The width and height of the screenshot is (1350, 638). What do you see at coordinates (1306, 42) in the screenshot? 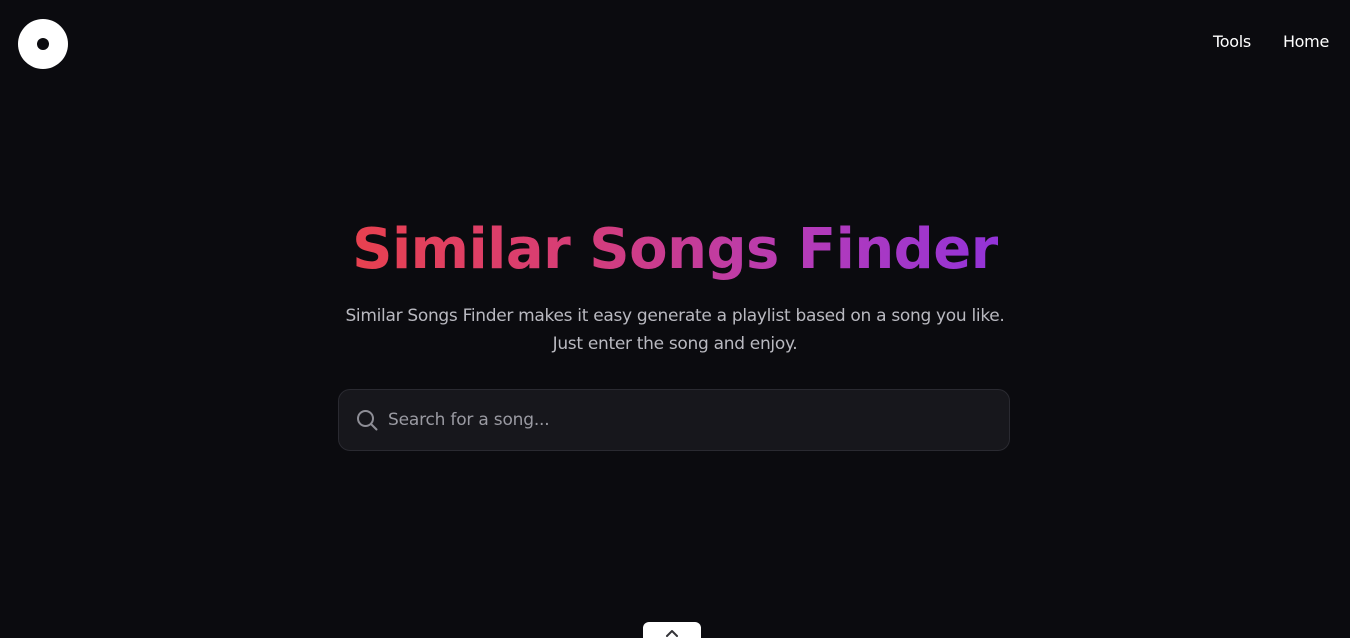
I see `nav-link-home: Home` at bounding box center [1306, 42].